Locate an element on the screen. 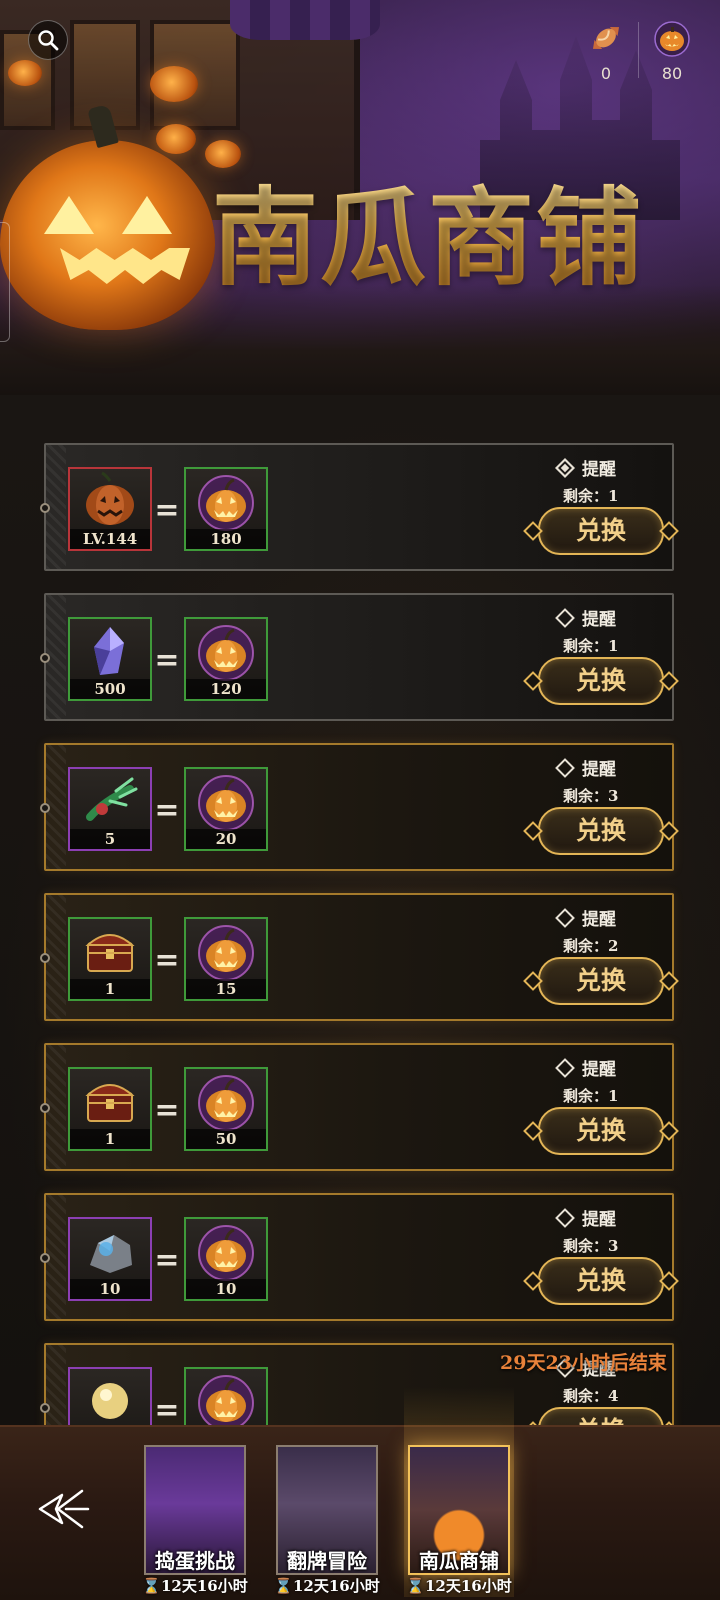  tab-label-wrap: 翻牌冒险 ⌛12天16小时 is located at coordinates (326, 1520).